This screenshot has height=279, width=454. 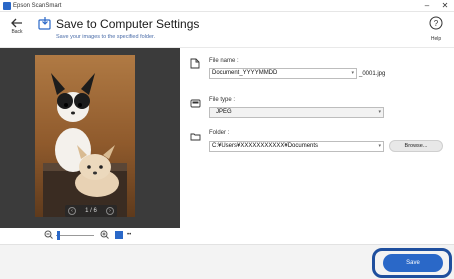 I want to click on title-bar: Epson ScanSmart – ✕, so click(x=227, y=6).